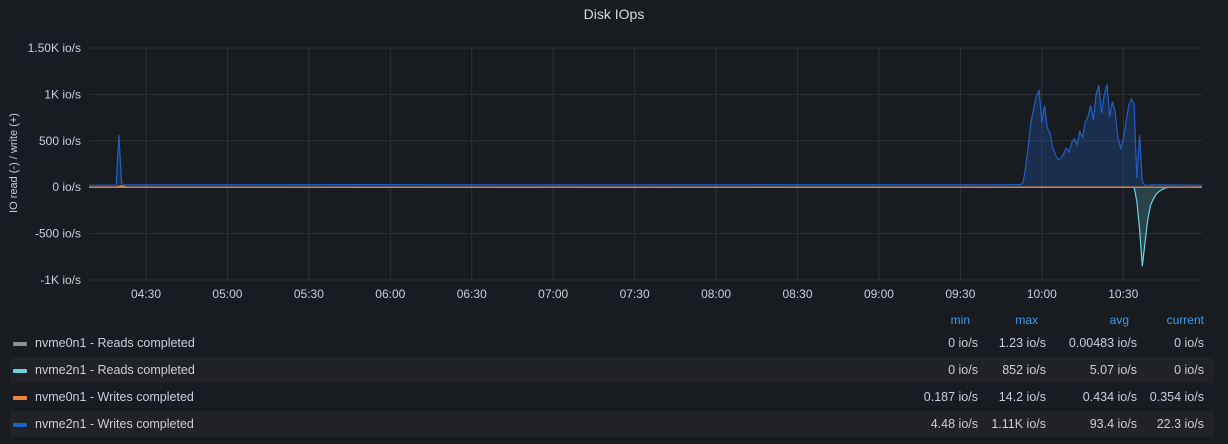  I want to click on x-tick-label: 06:00, so click(390, 294).